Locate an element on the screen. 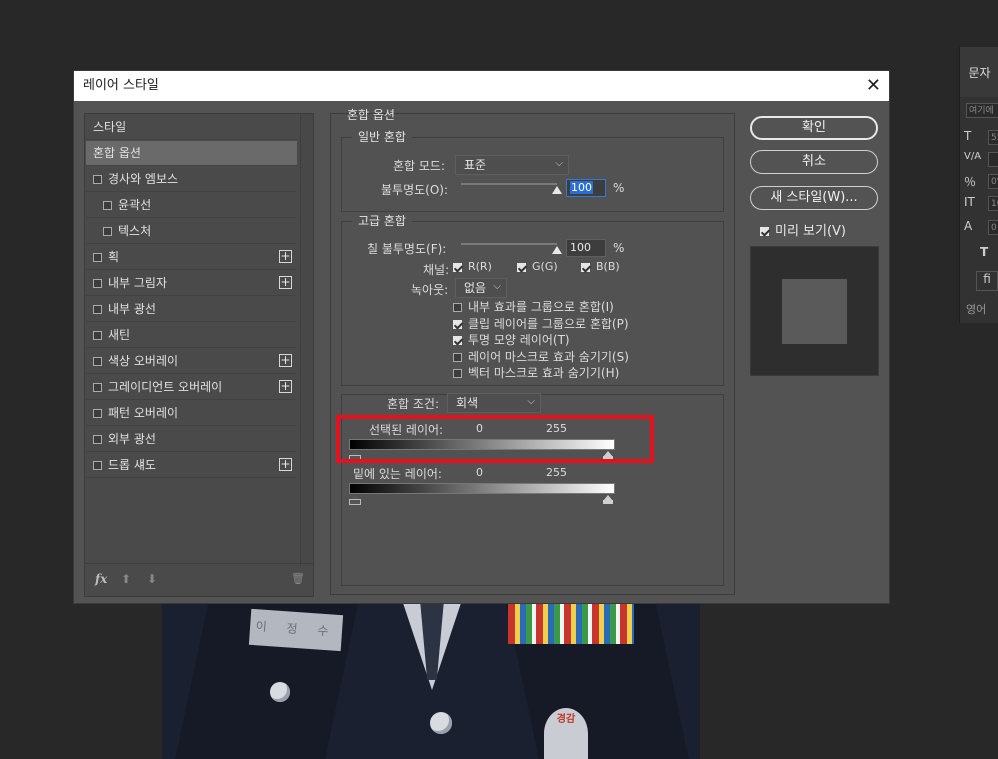 Image resolution: width=998 pixels, height=759 pixels. faux-bold-icon: T is located at coordinates (989, 254).